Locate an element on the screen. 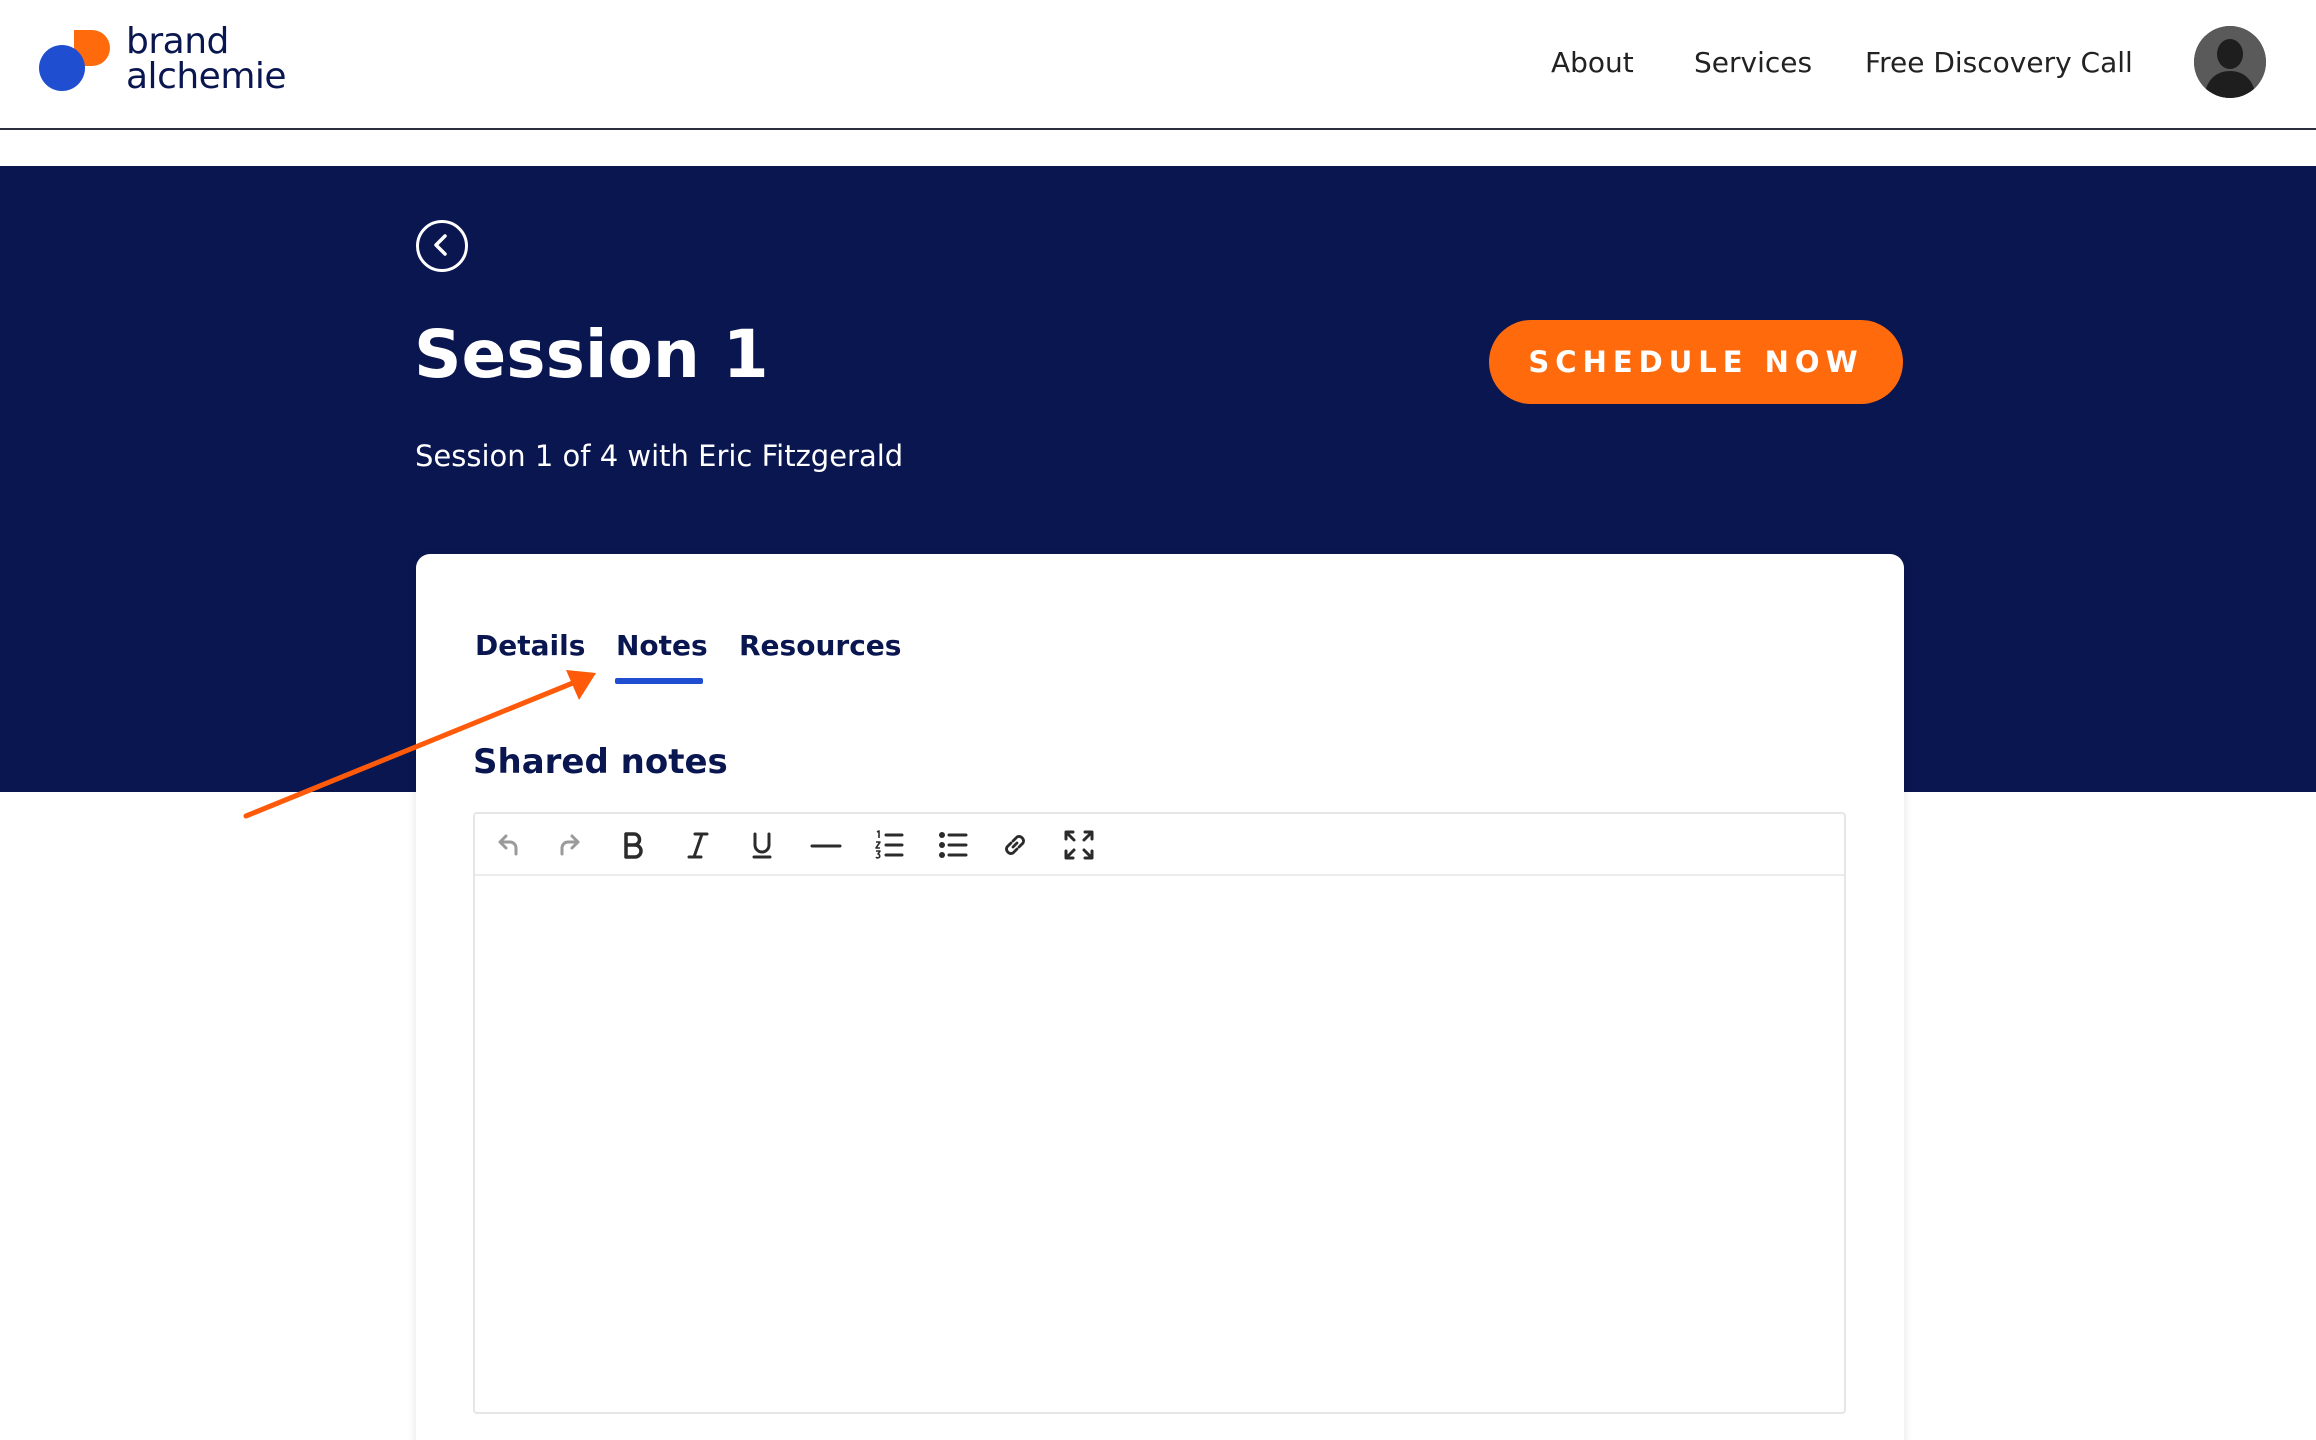 The image size is (2316, 1440). tab-details: Details is located at coordinates (530, 646).